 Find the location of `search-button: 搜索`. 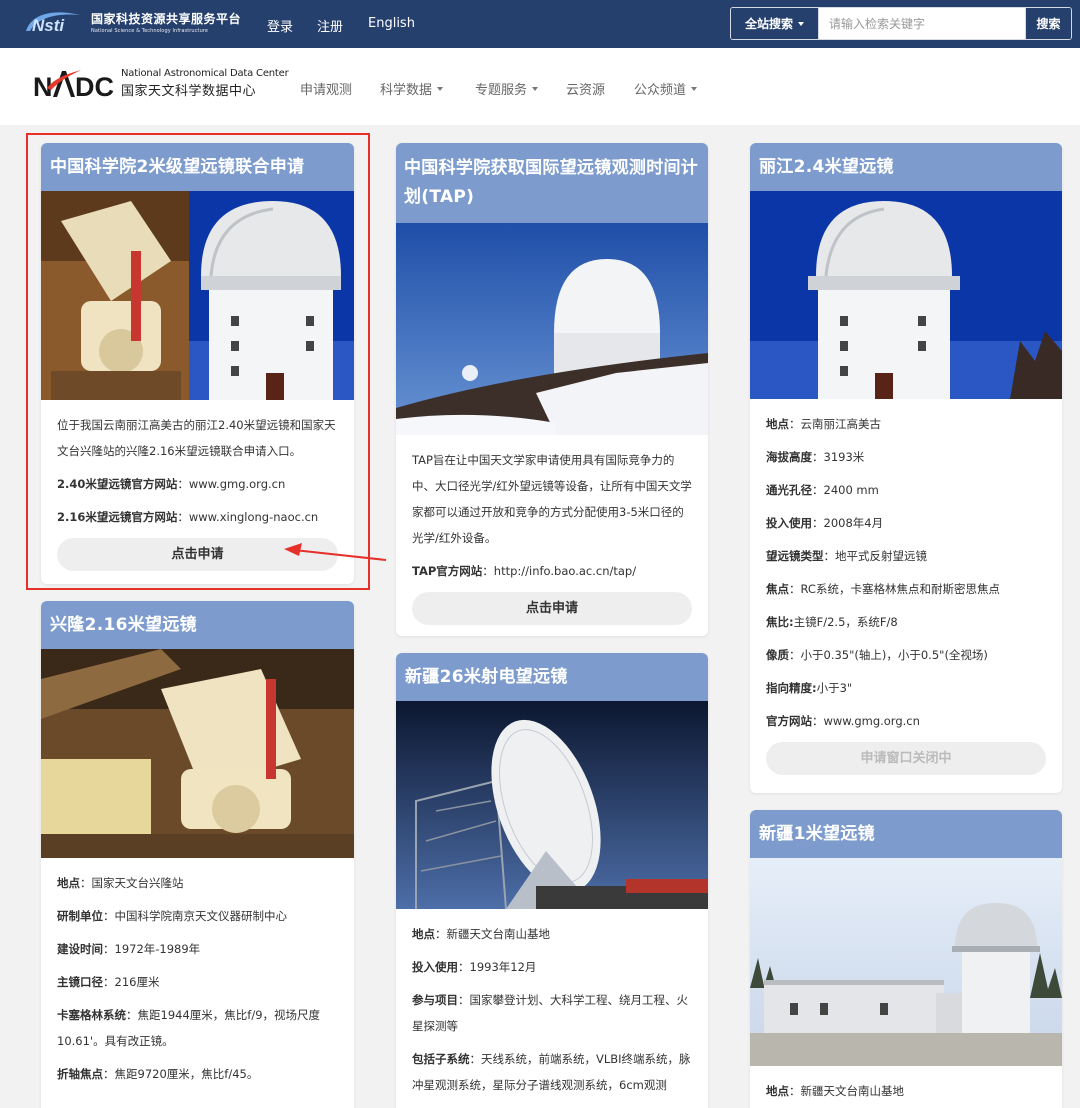

search-button: 搜索 is located at coordinates (1048, 23).